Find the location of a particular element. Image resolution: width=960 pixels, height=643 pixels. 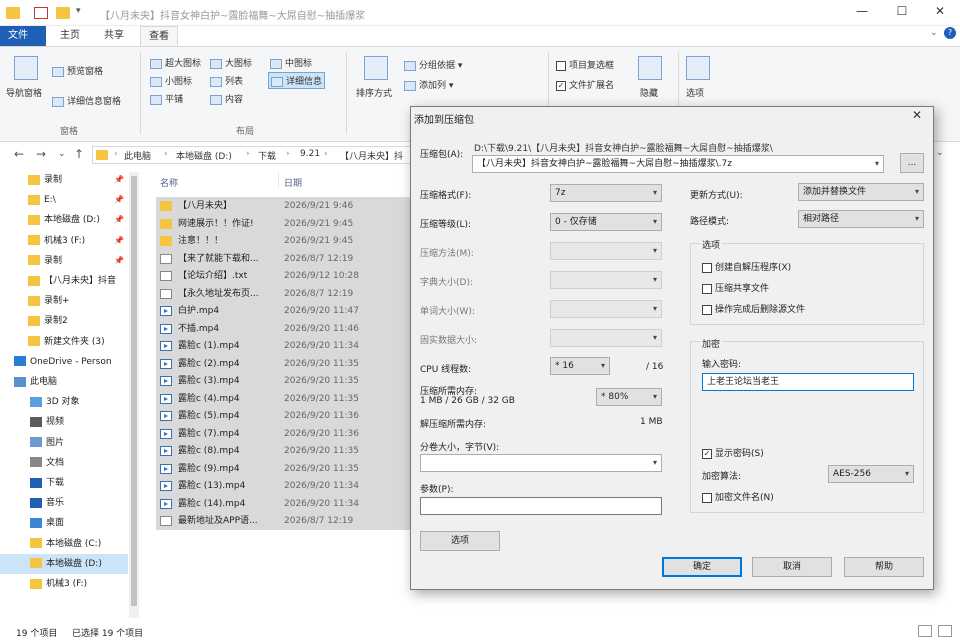

layout-content: 内容 is located at coordinates (226, 98).